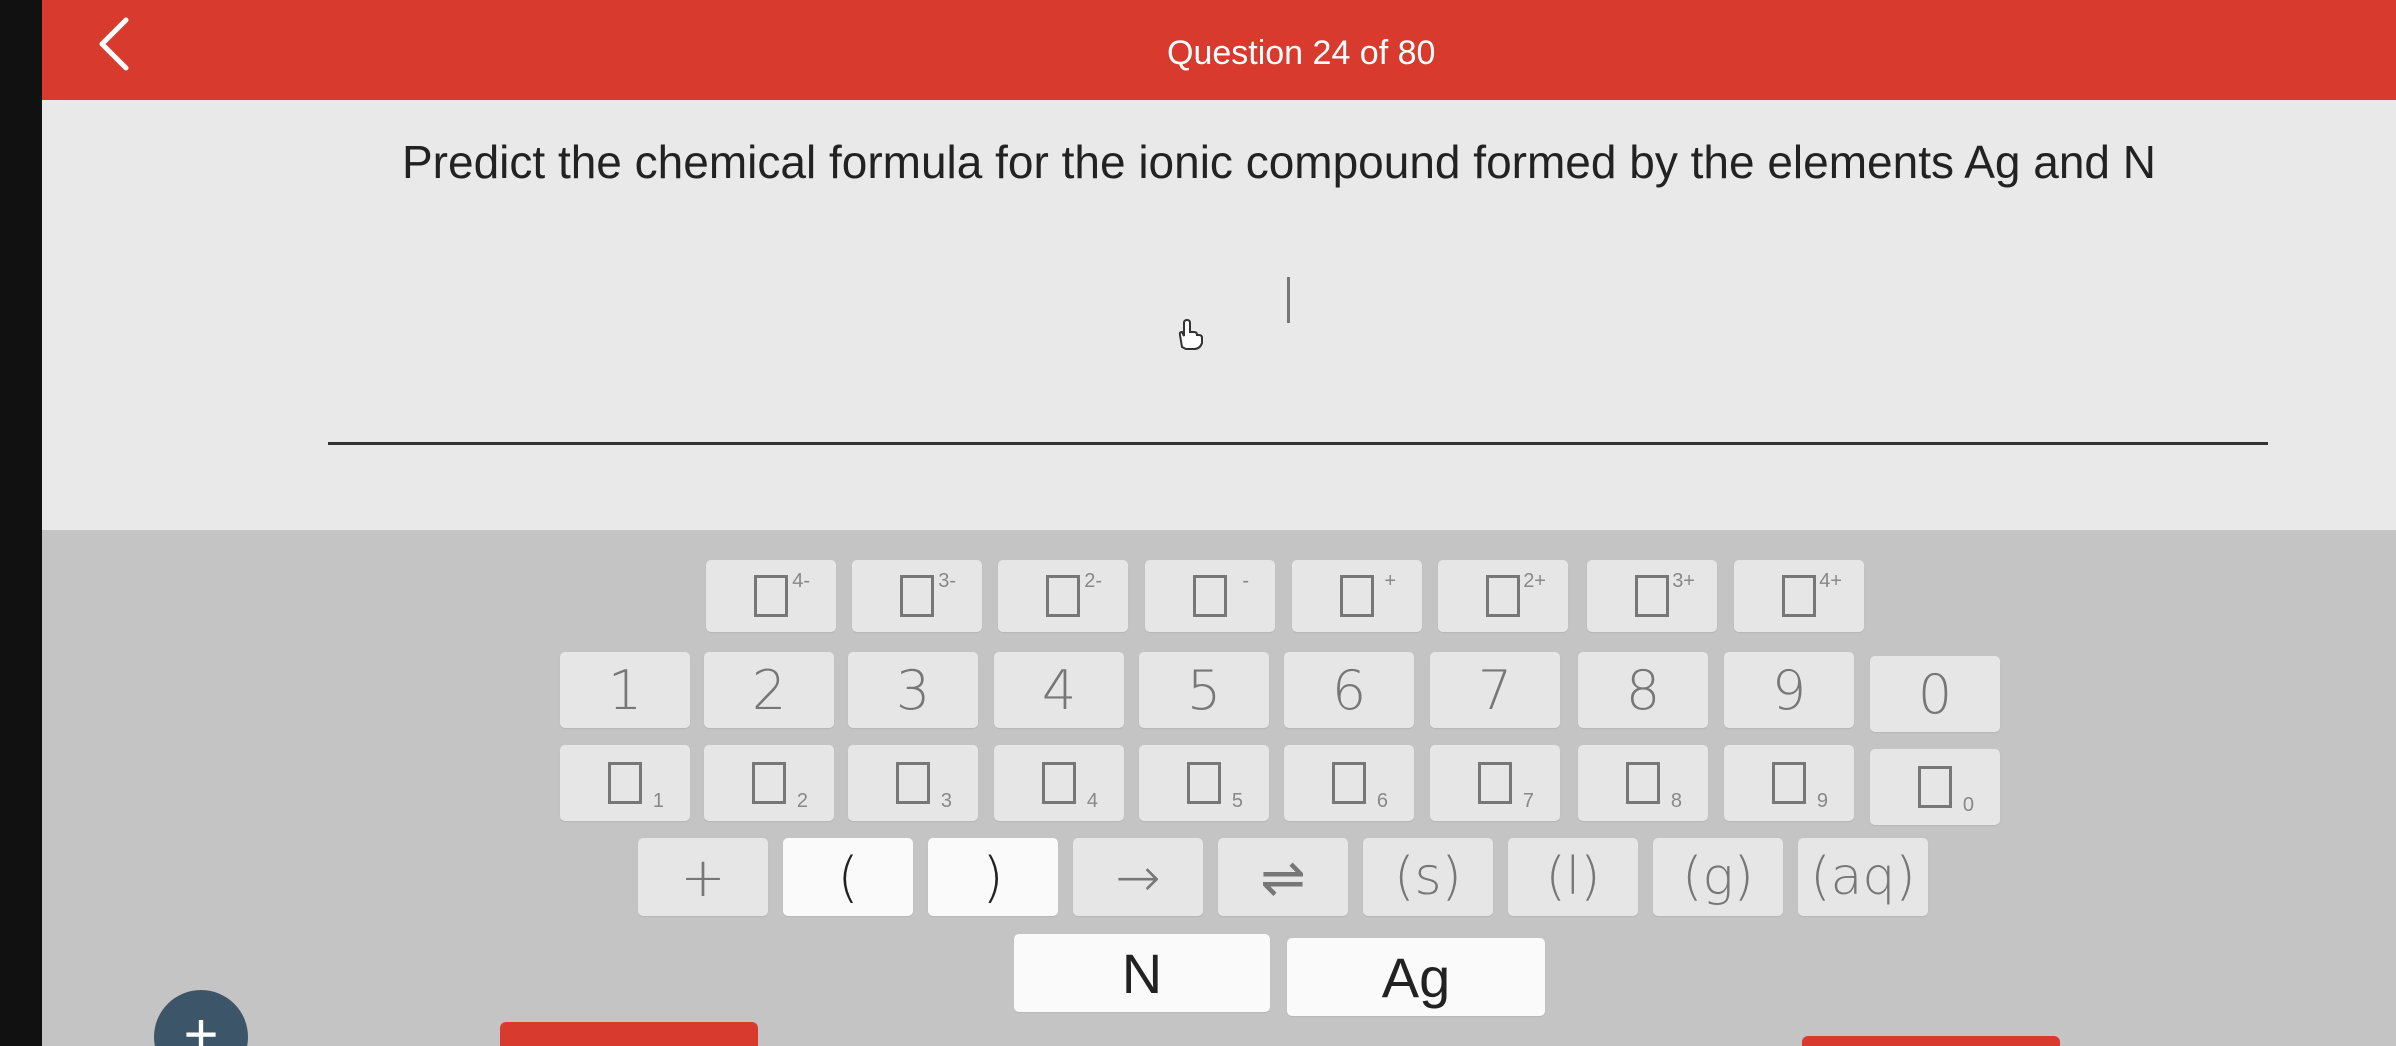 This screenshot has width=2396, height=1046. What do you see at coordinates (913, 690) in the screenshot?
I see `number-key-3: 3` at bounding box center [913, 690].